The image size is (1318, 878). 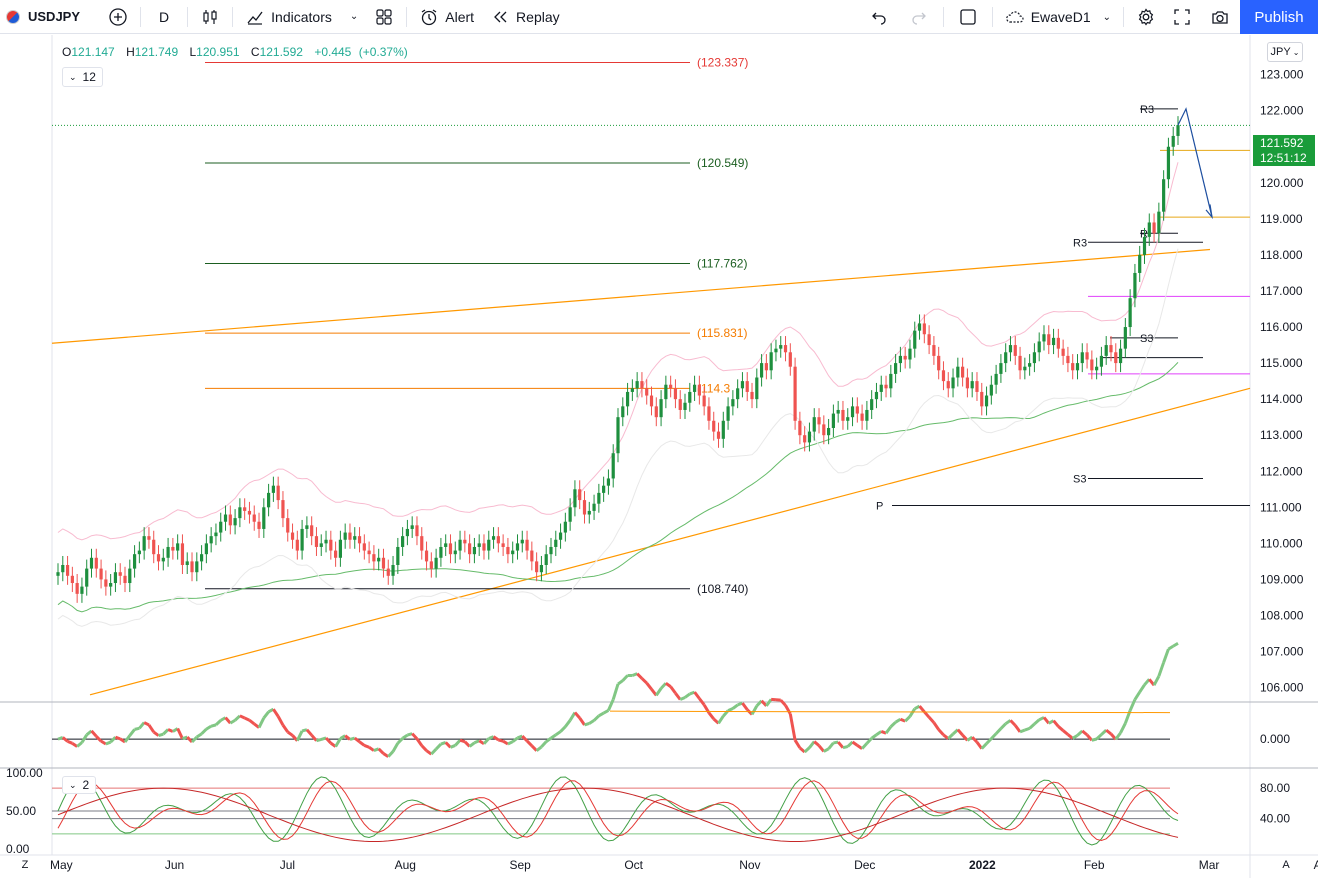 What do you see at coordinates (890, 712) in the screenshot?
I see `oscillator-trendline` at bounding box center [890, 712].